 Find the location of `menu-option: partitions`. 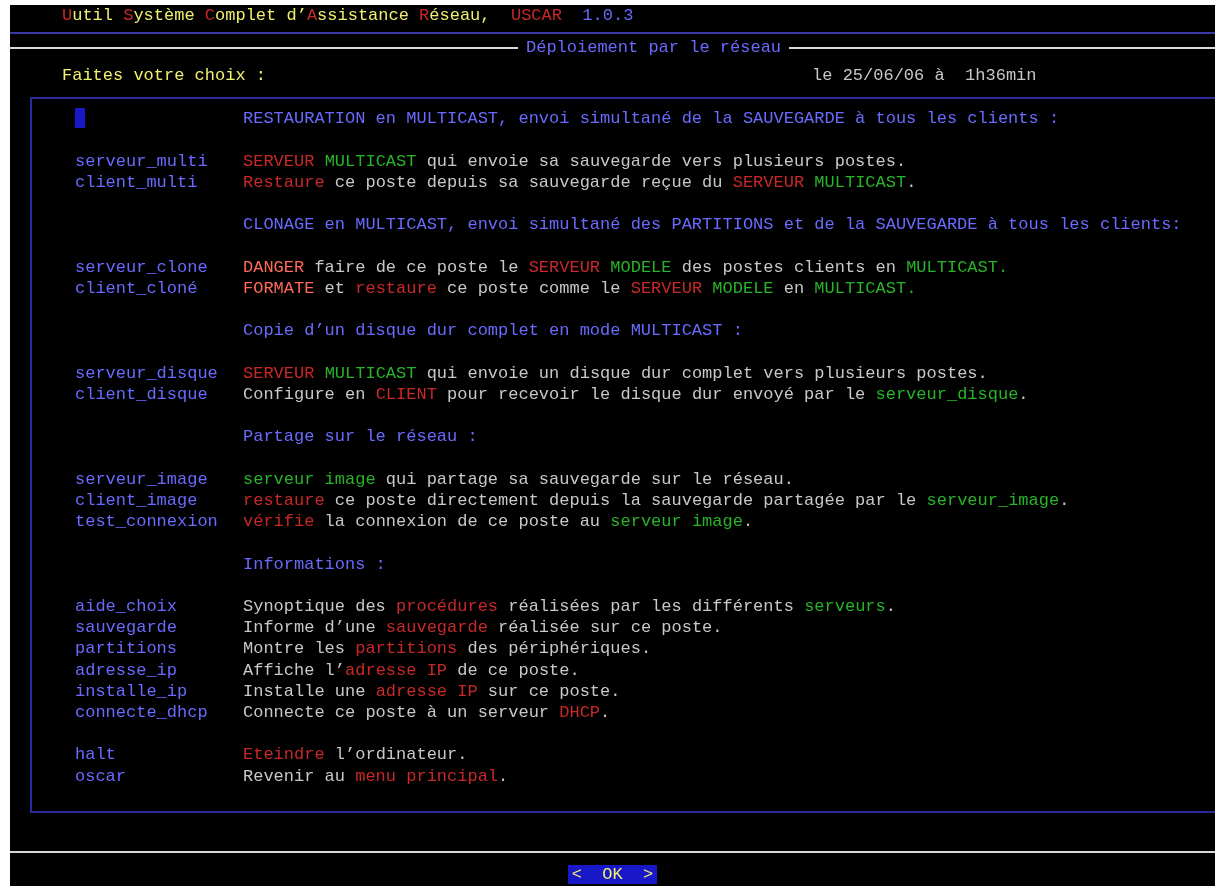

menu-option: partitions is located at coordinates (159, 649).